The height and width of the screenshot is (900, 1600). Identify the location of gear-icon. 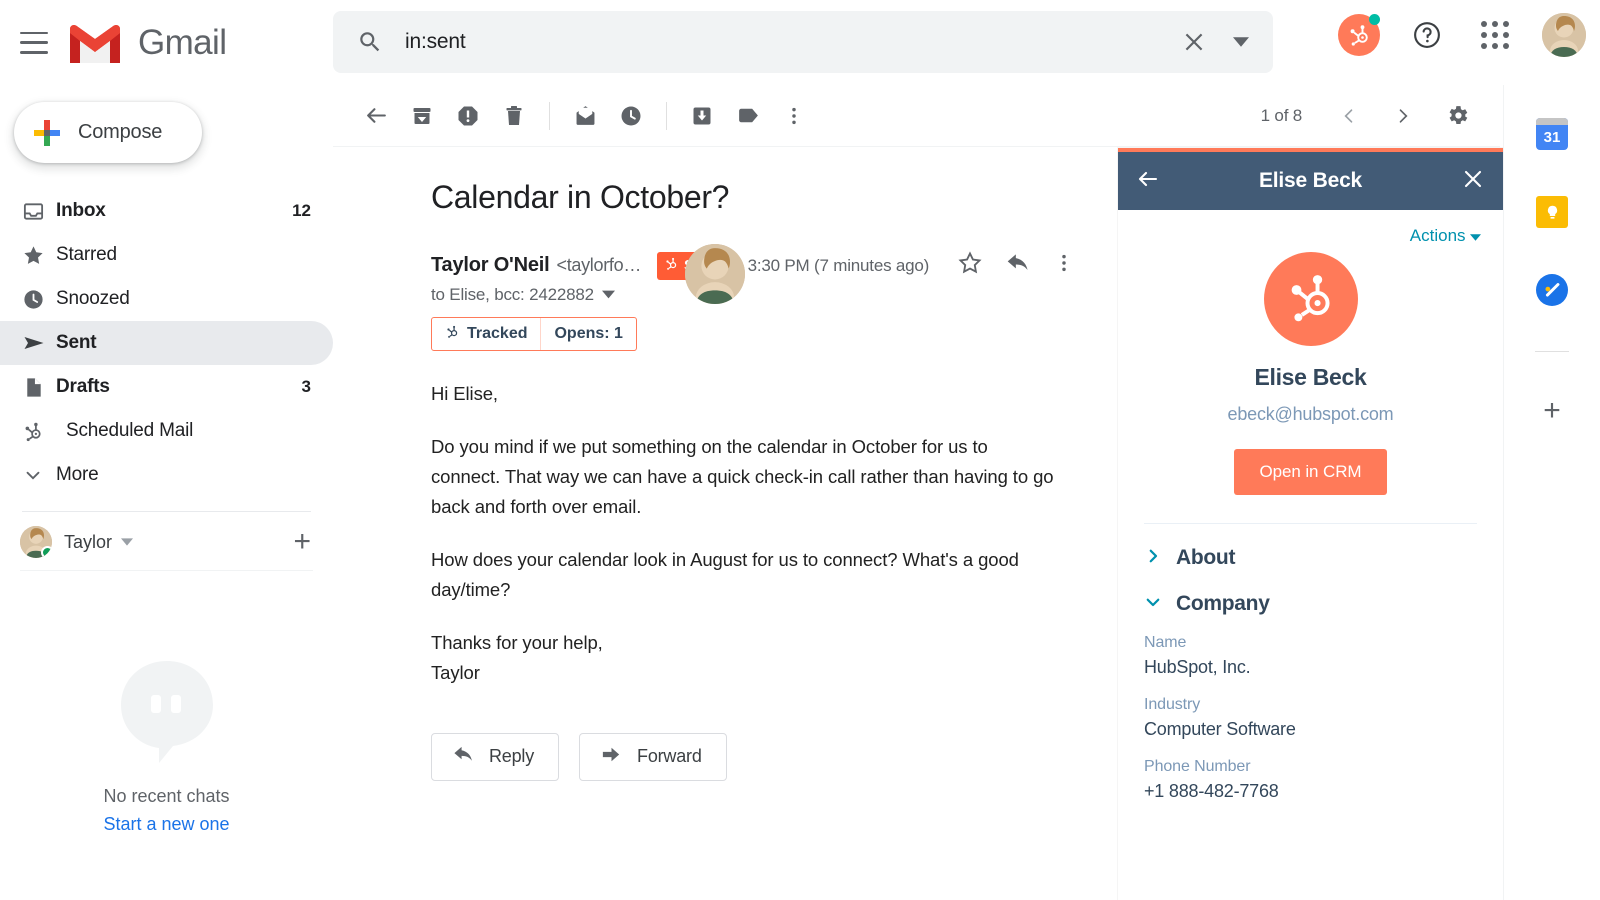
(1457, 116).